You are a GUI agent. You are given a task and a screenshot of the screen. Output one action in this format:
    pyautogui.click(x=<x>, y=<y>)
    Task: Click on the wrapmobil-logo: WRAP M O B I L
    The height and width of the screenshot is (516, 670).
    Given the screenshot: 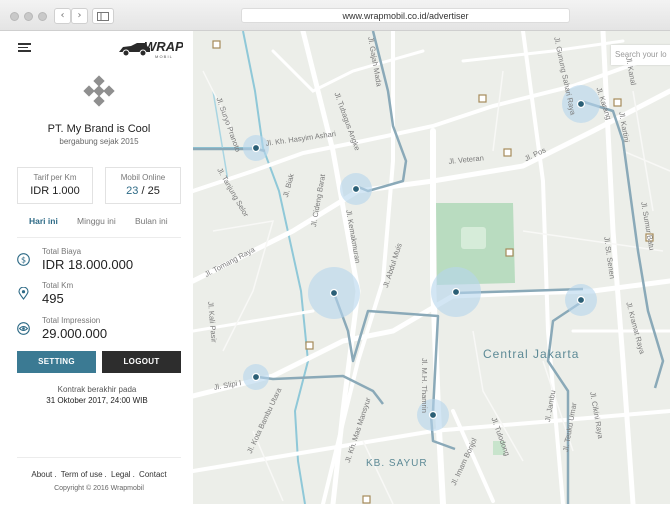 What is the action you would take?
    pyautogui.click(x=151, y=49)
    